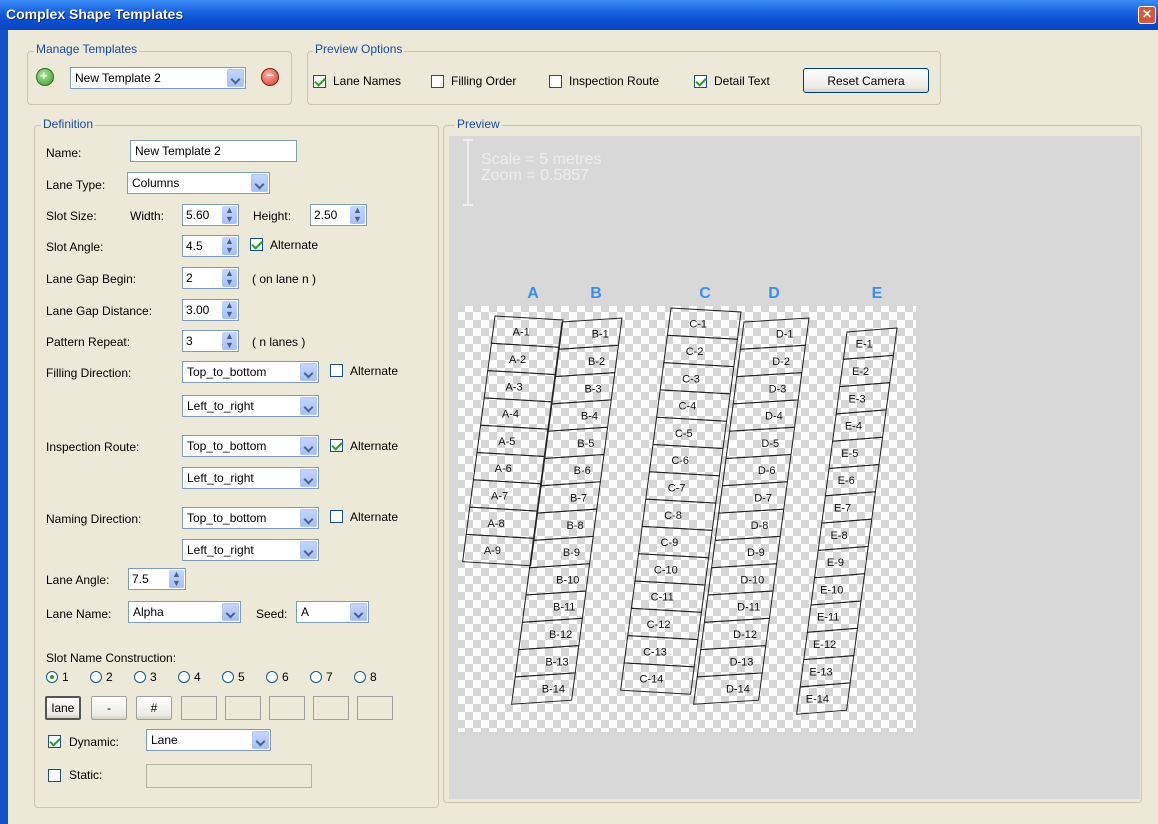  What do you see at coordinates (326, 215) in the screenshot?
I see `height-value: 2.50` at bounding box center [326, 215].